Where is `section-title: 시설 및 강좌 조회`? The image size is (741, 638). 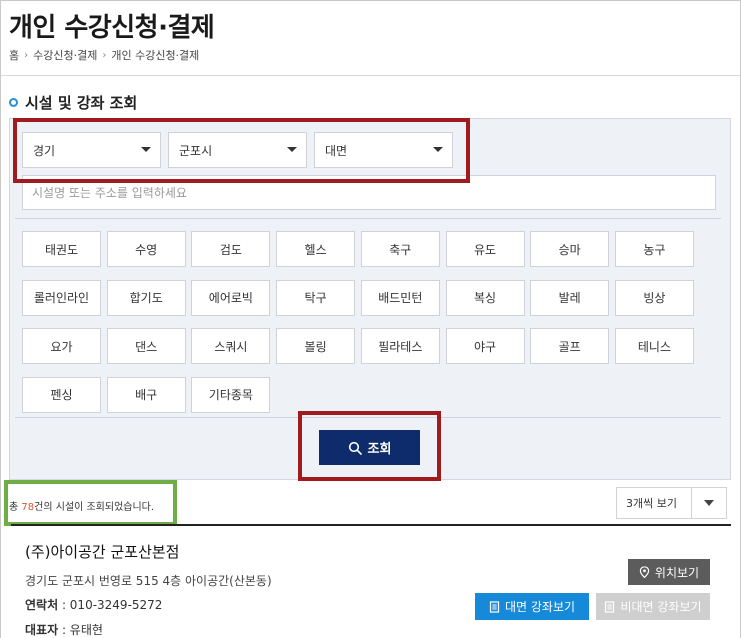 section-title: 시설 및 강좌 조회 is located at coordinates (73, 102).